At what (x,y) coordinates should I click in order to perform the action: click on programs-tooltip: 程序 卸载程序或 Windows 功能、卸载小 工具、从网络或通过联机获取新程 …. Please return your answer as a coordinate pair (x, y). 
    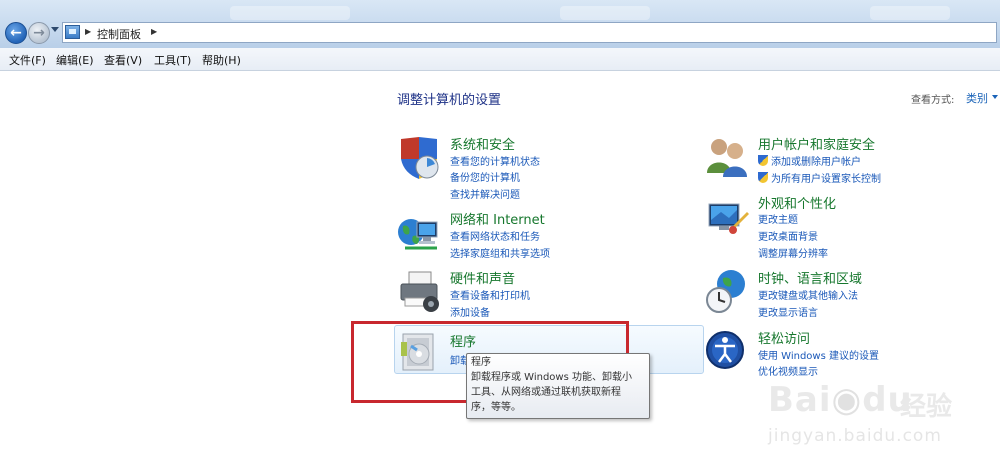
    Looking at the image, I should click on (558, 386).